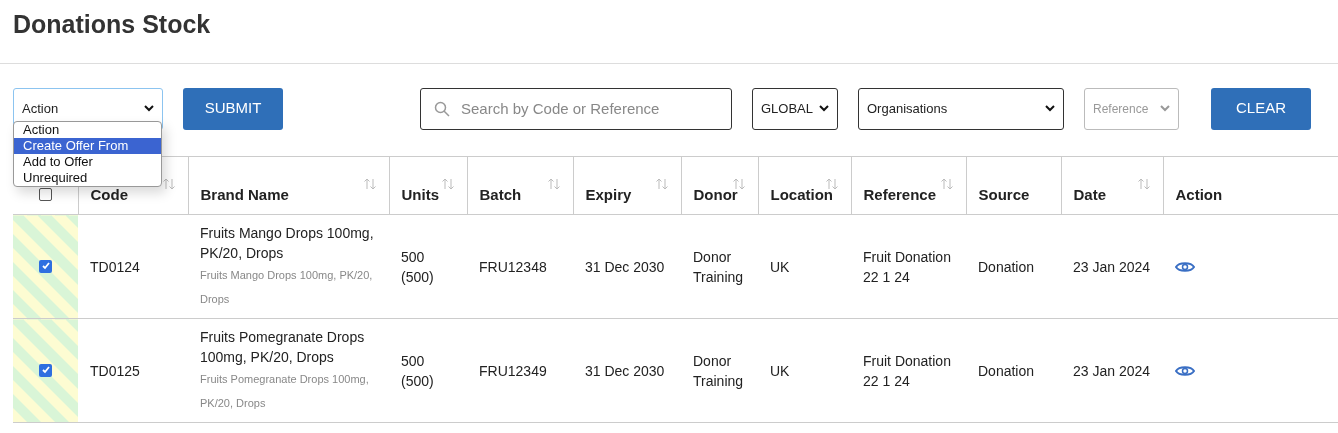 The image size is (1338, 433). What do you see at coordinates (795, 108) in the screenshot?
I see `scope-dropdown: GLOBAL` at bounding box center [795, 108].